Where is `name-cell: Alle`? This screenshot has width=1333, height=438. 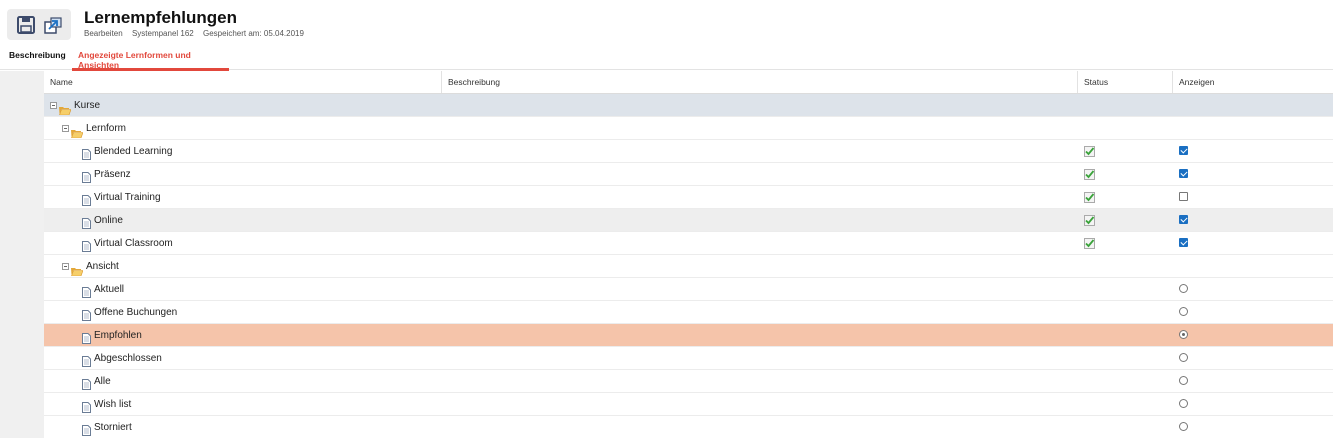
name-cell: Alle is located at coordinates (96, 381).